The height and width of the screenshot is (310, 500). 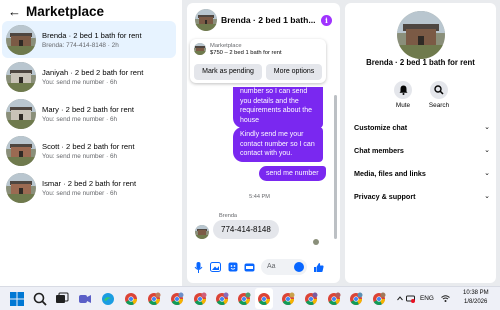 I want to click on more-options-button: More options, so click(x=294, y=72).